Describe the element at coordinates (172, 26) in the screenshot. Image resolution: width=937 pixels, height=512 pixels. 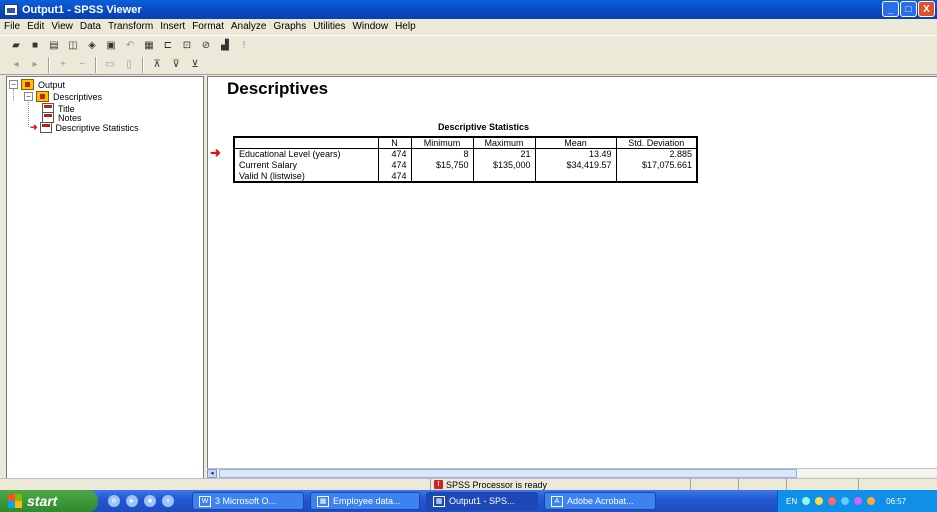
I see `menu-insert: Insert` at that location.